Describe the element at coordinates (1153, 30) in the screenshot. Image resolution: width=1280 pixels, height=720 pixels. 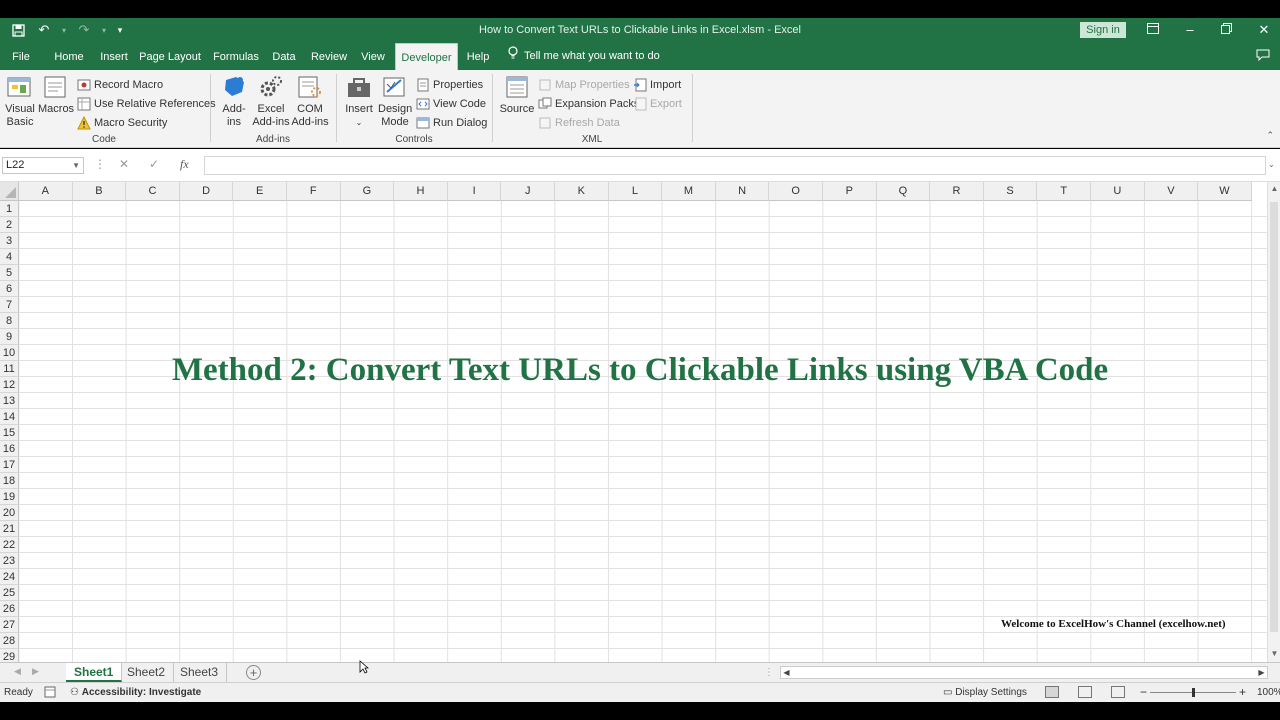
I see `ribbon-display-options-icon` at that location.